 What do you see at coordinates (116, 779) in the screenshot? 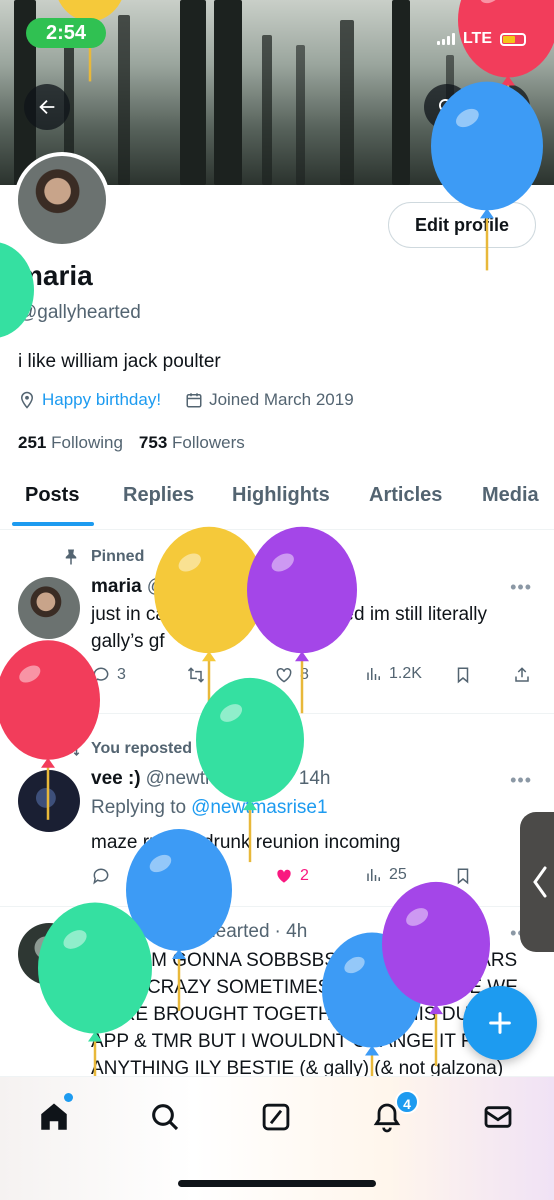
I see `post-author-name: vee :)` at bounding box center [116, 779].